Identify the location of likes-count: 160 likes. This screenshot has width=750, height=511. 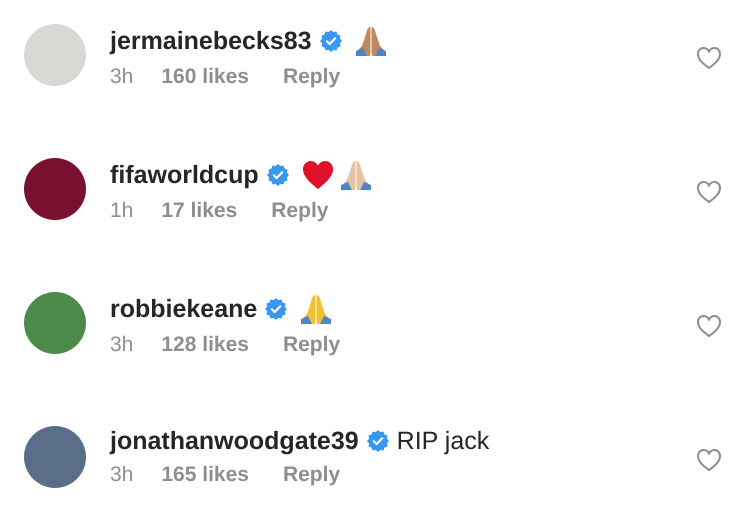
(205, 77).